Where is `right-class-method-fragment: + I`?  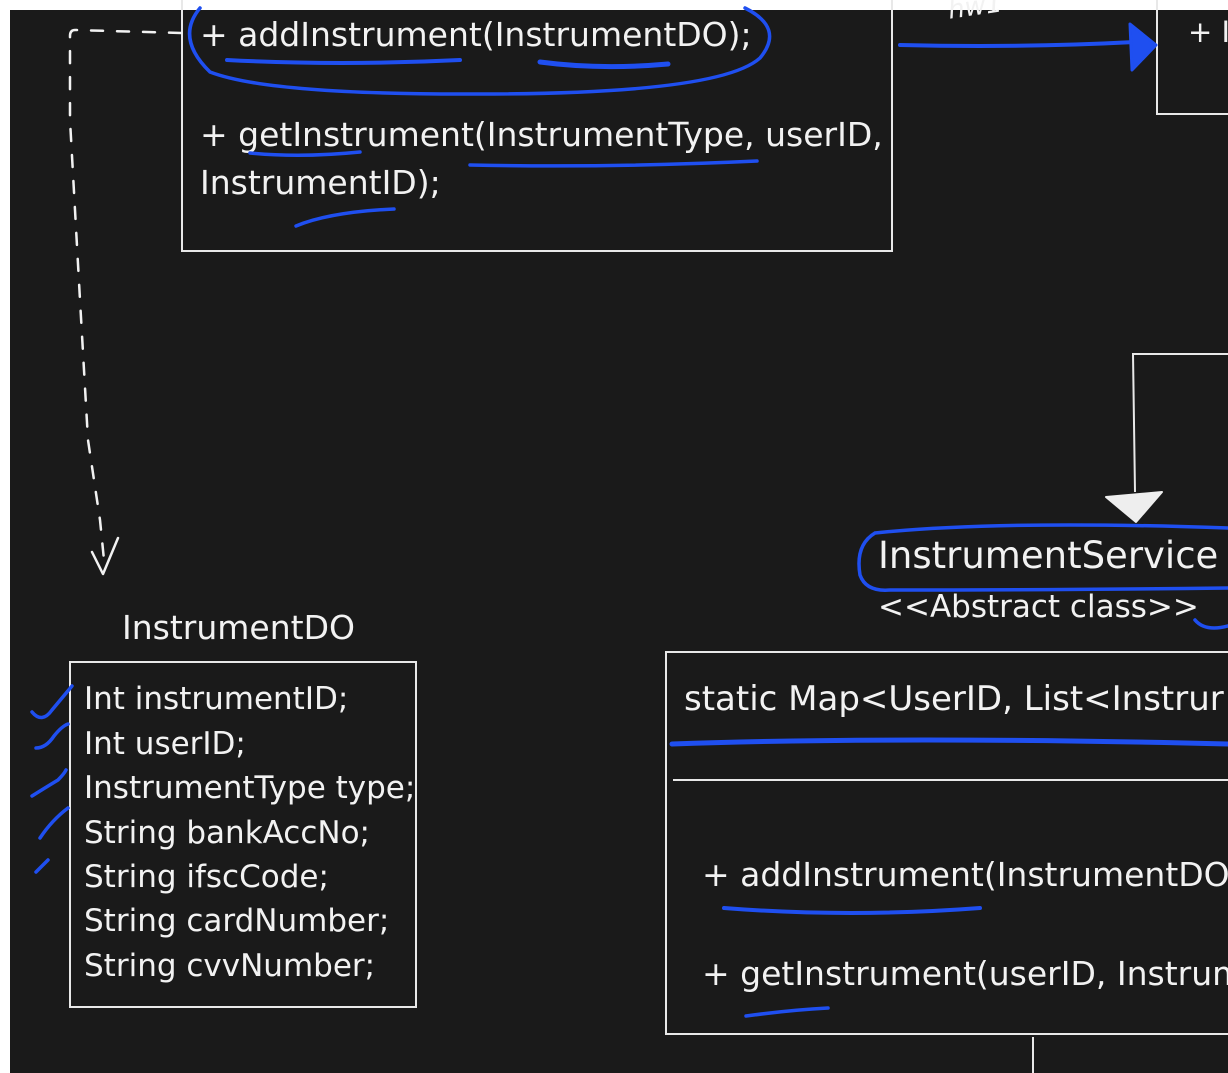
right-class-method-fragment: + I is located at coordinates (1208, 32).